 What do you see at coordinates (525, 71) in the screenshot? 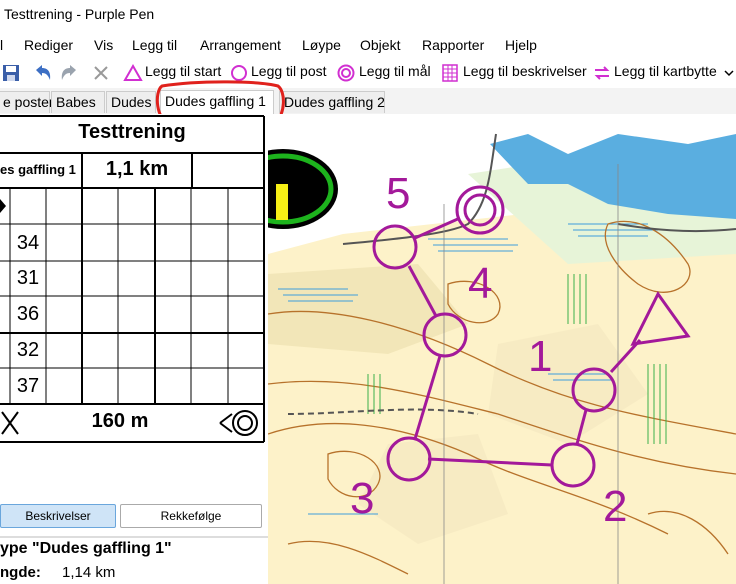
I see `add-descriptions-button: Legg til beskrivelser` at bounding box center [525, 71].